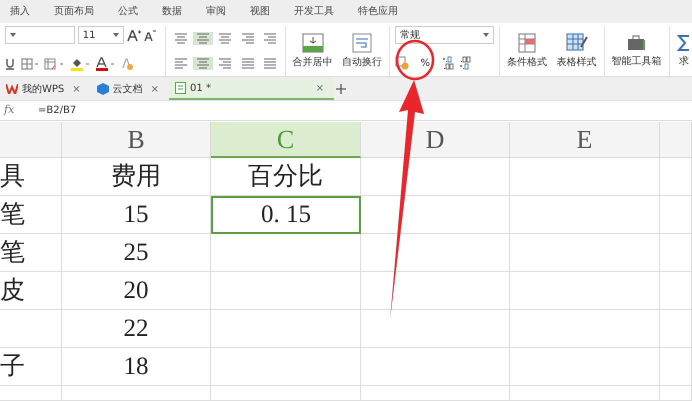 This screenshot has height=401, width=692. What do you see at coordinates (31, 367) in the screenshot?
I see `table-cell: 子` at bounding box center [31, 367].